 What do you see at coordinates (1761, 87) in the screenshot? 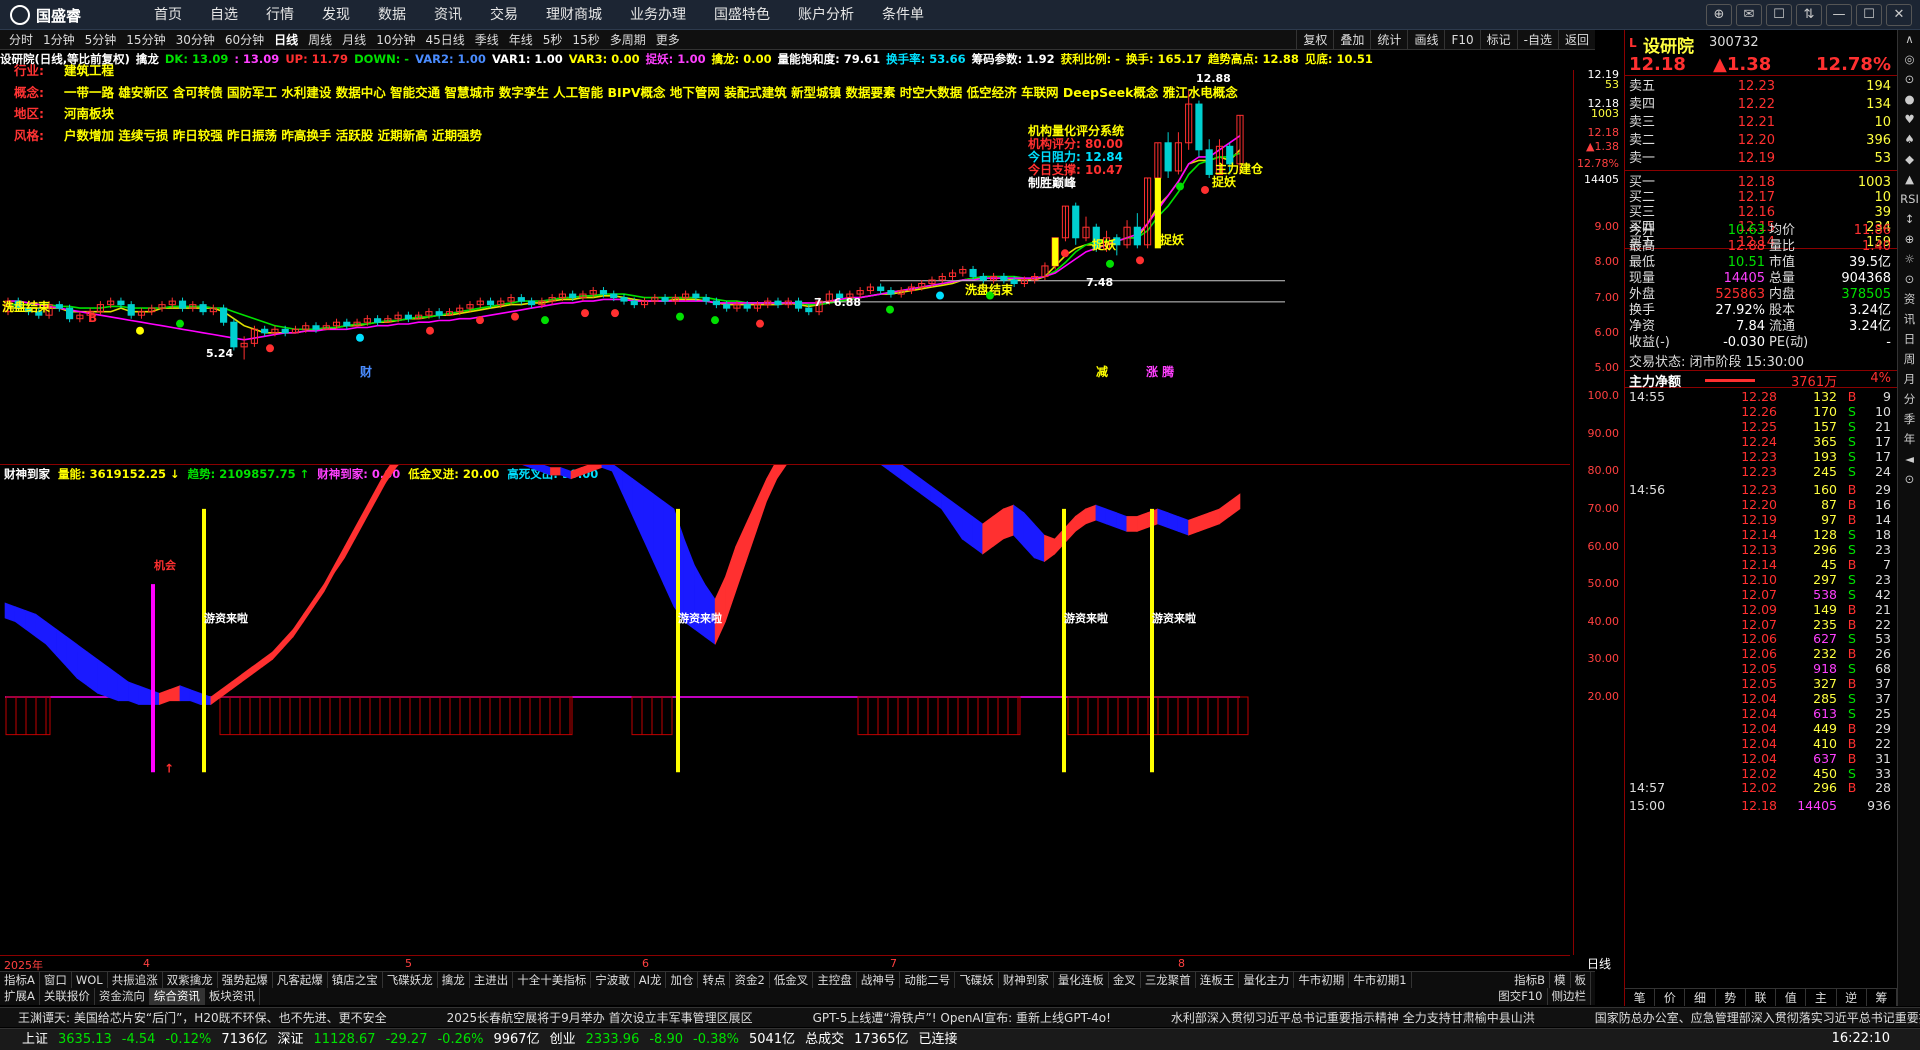
I see `ask-row: 卖五 12.23 194` at bounding box center [1761, 87].